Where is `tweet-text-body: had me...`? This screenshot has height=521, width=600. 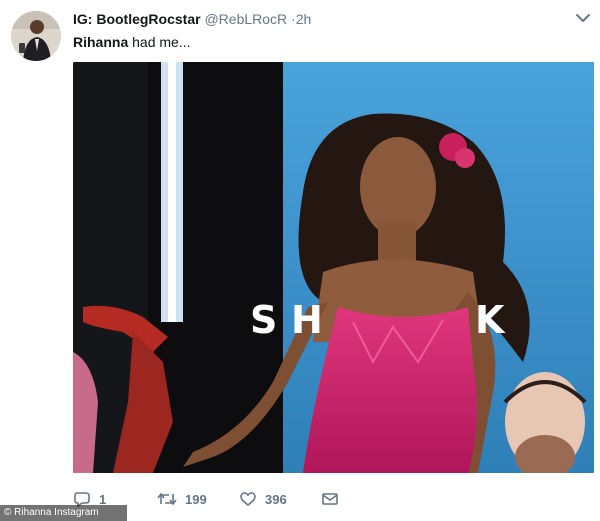
tweet-text-body: had me... is located at coordinates (159, 42).